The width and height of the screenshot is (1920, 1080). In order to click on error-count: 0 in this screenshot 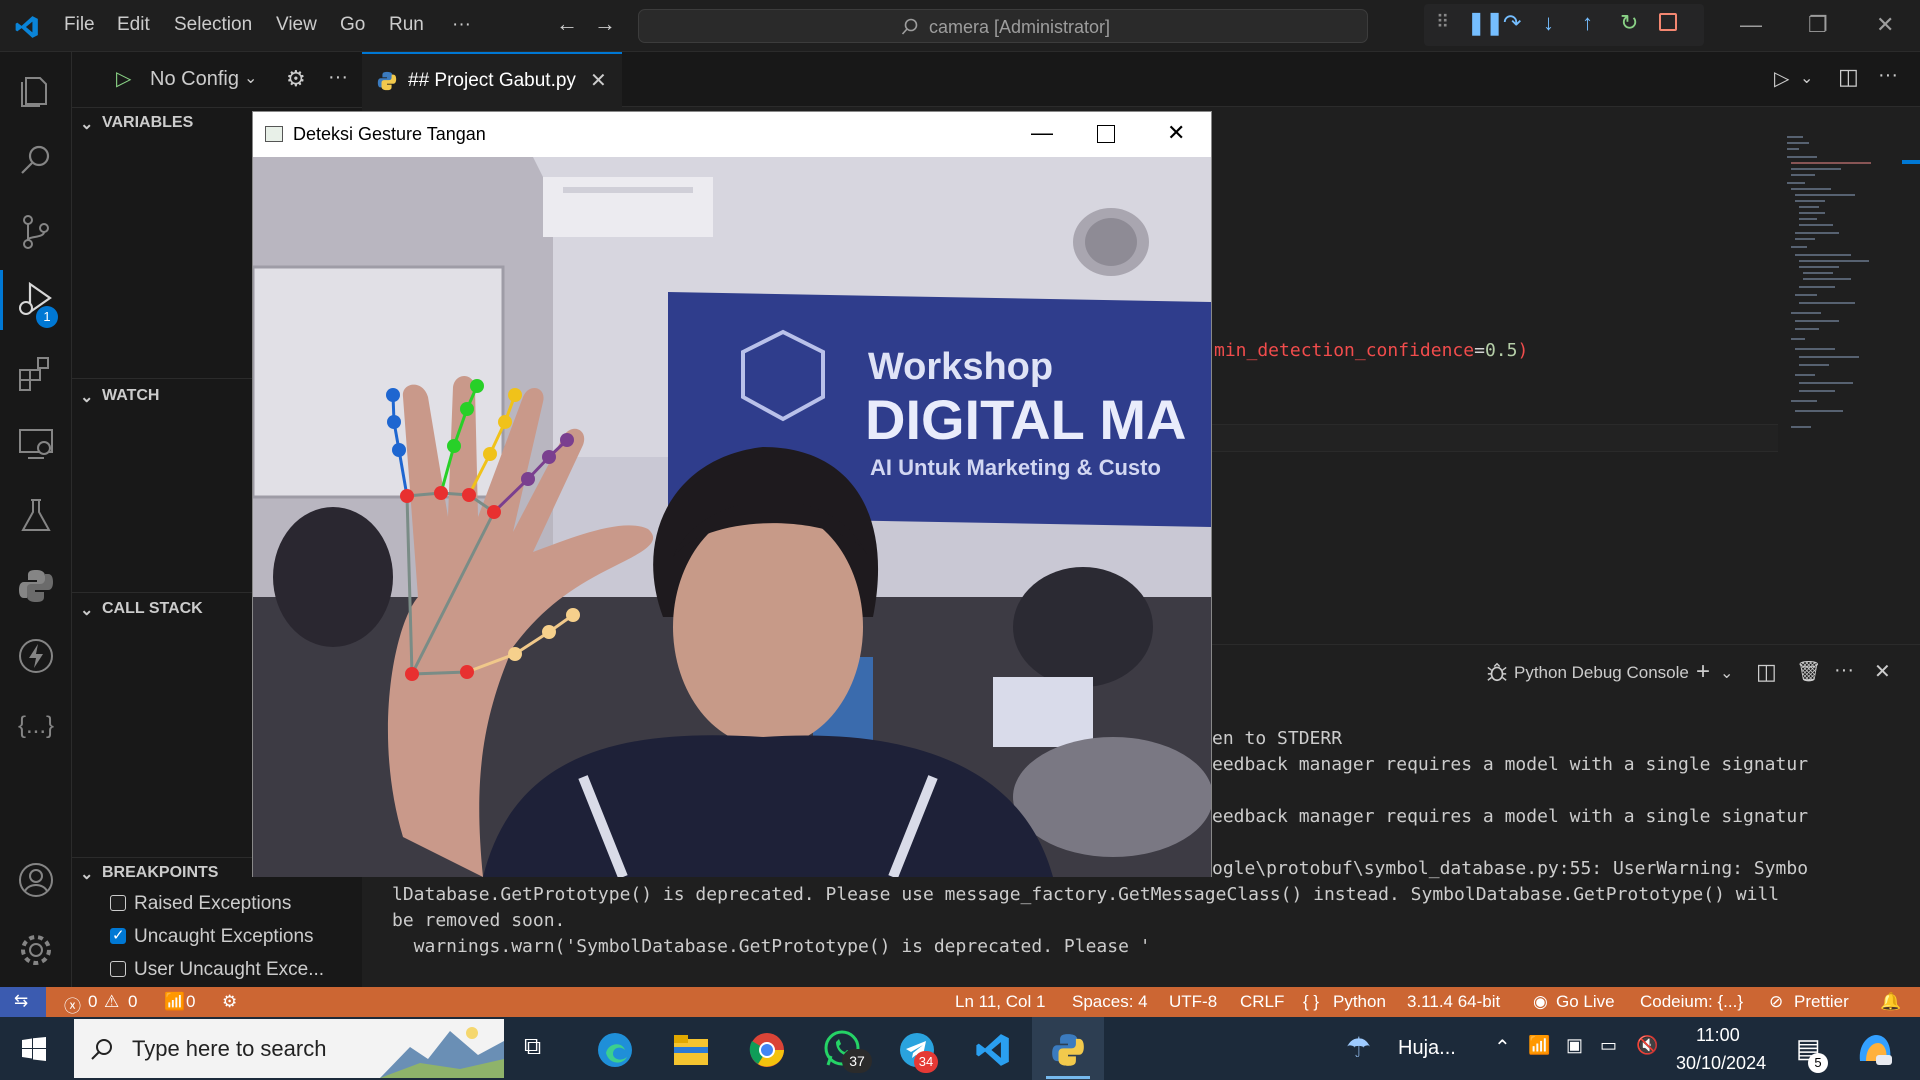, I will do `click(92, 1002)`.